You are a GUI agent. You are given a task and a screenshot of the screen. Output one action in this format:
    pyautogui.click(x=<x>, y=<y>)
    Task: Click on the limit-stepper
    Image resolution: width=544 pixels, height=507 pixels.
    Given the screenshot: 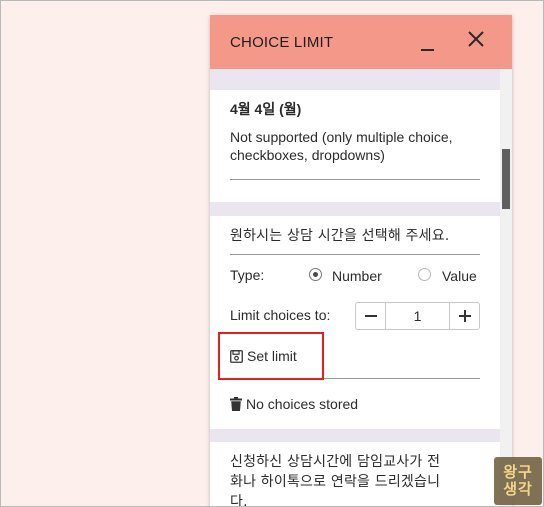 What is the action you would take?
    pyautogui.click(x=417, y=316)
    